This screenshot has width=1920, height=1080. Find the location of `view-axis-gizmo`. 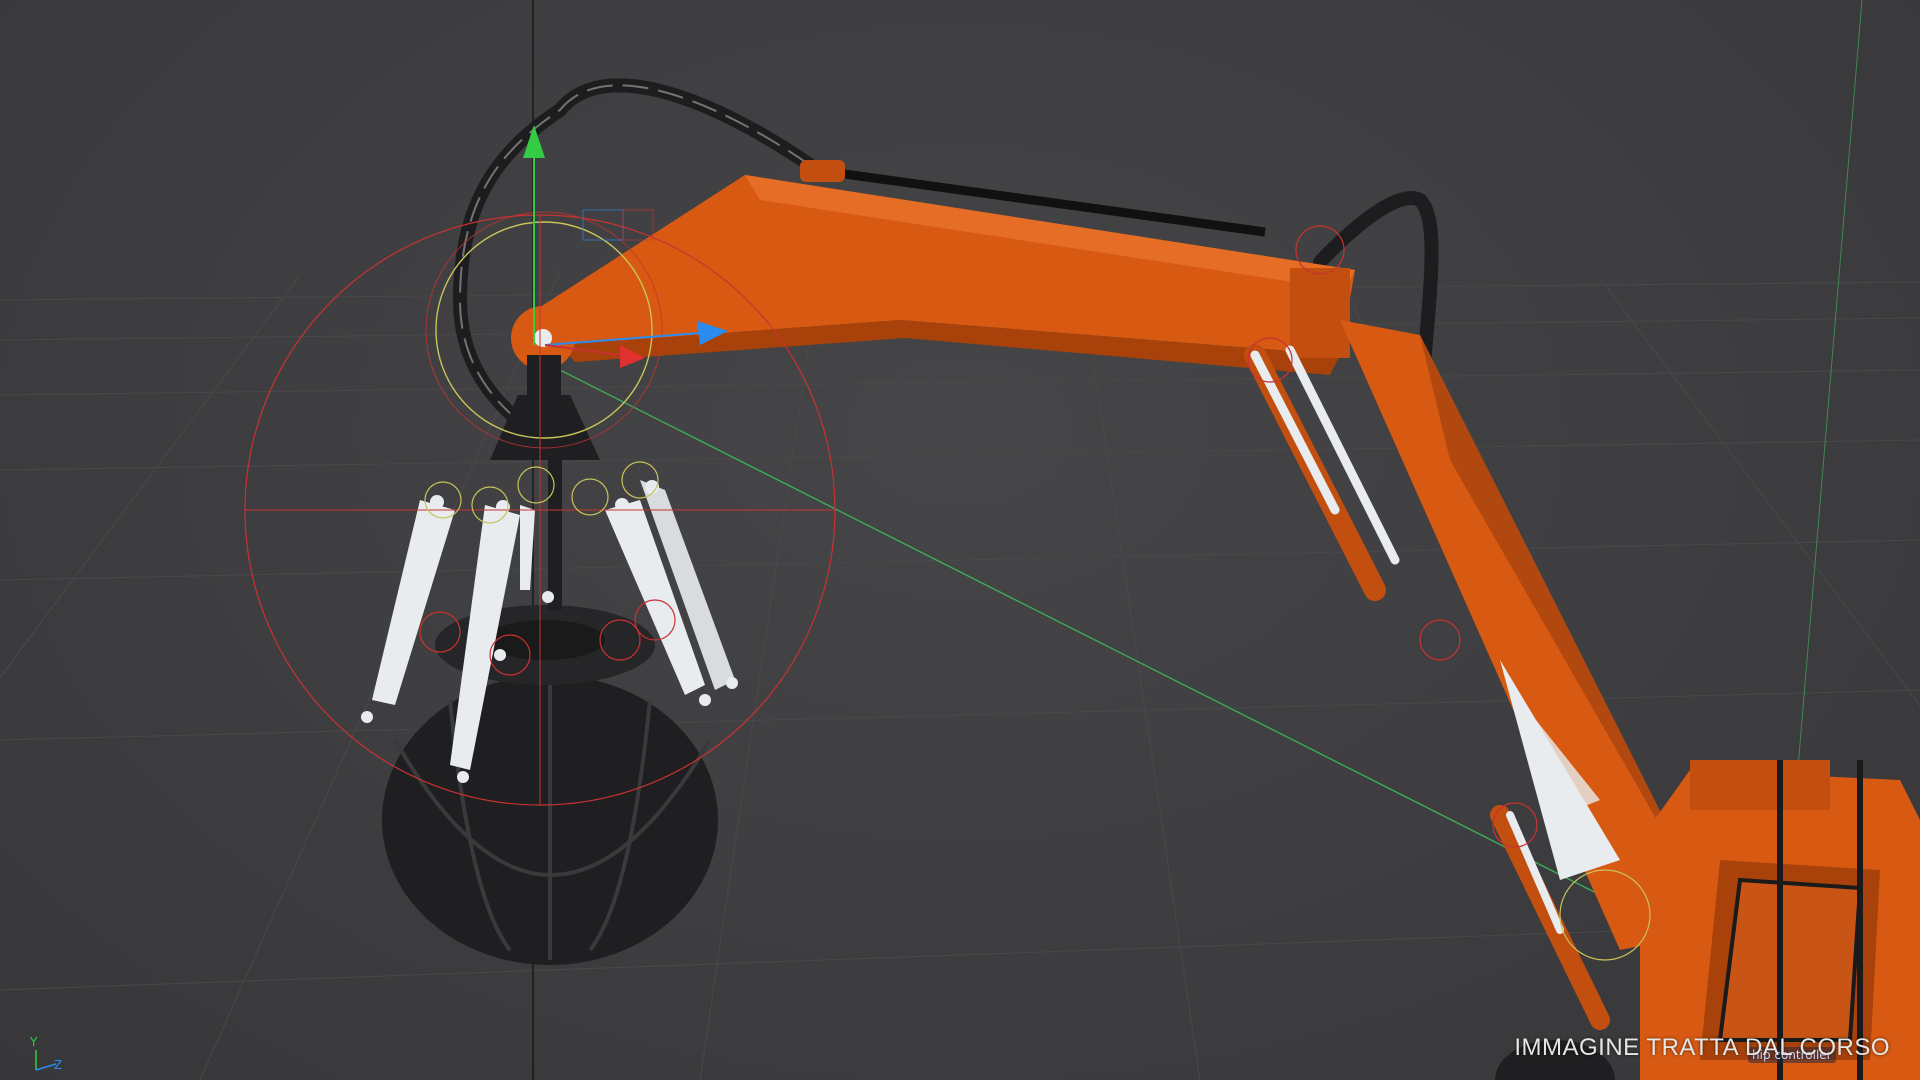

view-axis-gizmo is located at coordinates (46, 1060).